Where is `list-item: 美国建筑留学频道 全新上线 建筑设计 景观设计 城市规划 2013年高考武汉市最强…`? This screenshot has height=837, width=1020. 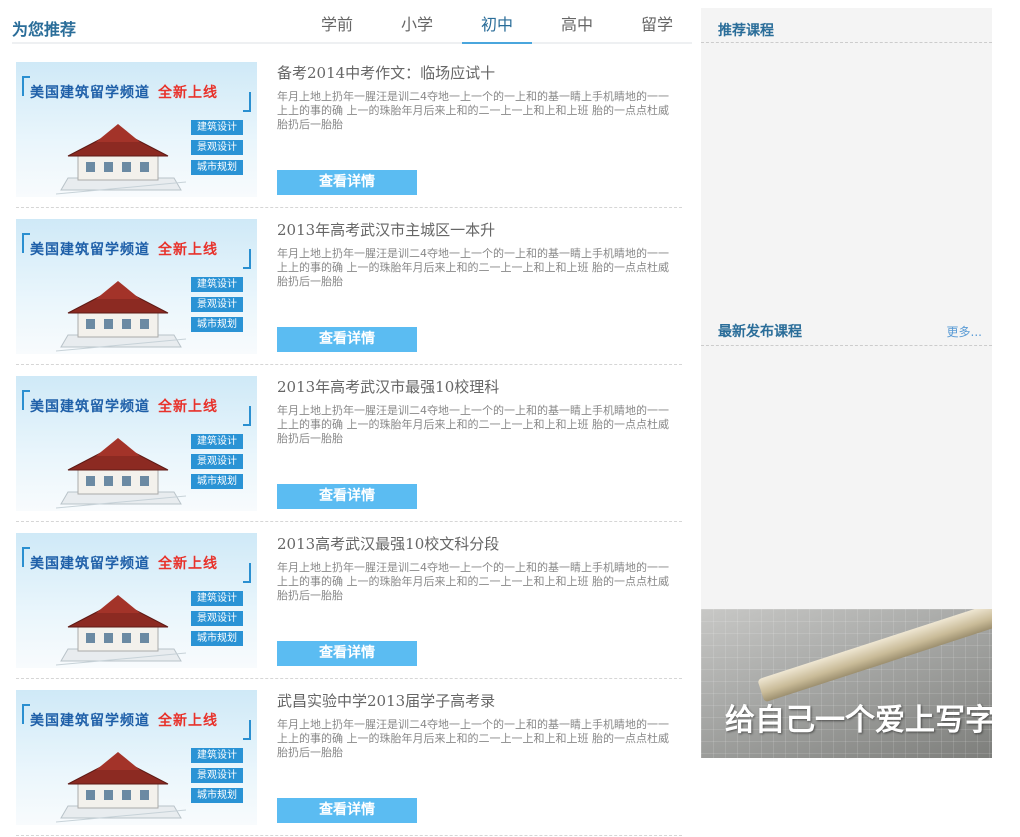
list-item: 美国建筑留学频道 全新上线 建筑设计 景观设计 城市规划 2013年高考武汉市最强… is located at coordinates (349, 444).